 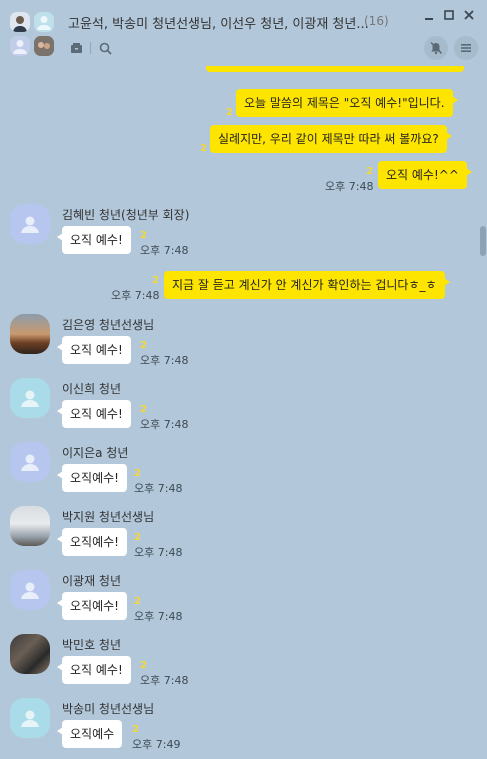 What do you see at coordinates (347, 103) in the screenshot?
I see `message-bubble: 오늘 말씀의 제목은 "오직 예수!"입니다.` at bounding box center [347, 103].